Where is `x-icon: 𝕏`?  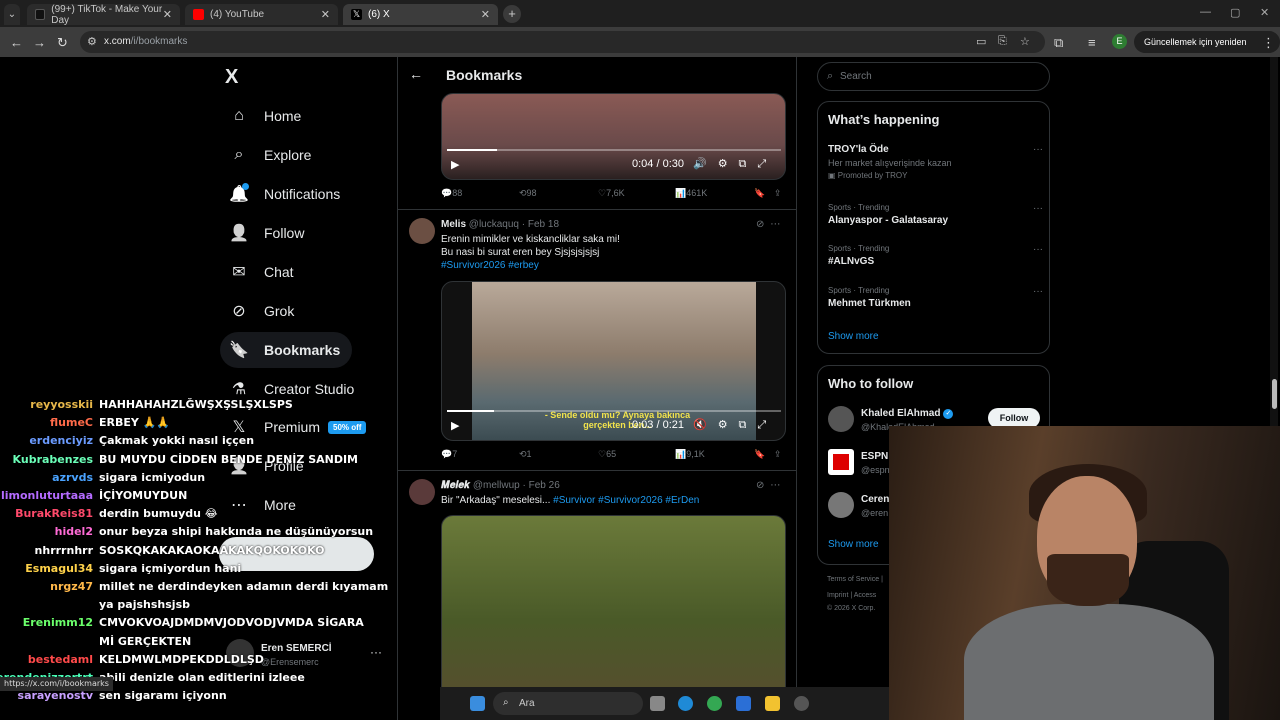 x-icon: 𝕏 is located at coordinates (356, 14).